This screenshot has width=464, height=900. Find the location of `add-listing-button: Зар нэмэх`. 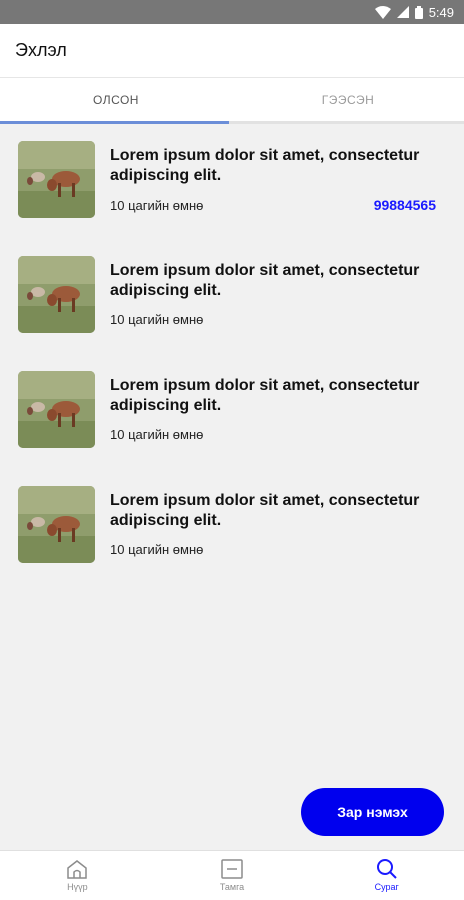

add-listing-button: Зар нэмэх is located at coordinates (372, 812).